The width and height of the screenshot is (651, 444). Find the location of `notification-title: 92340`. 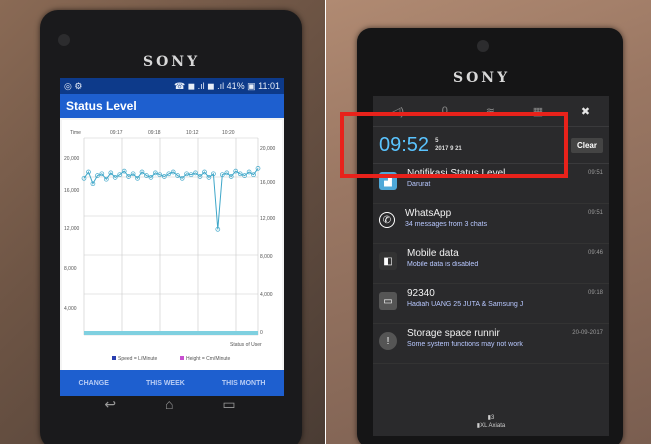

notification-title: 92340 is located at coordinates (421, 293).